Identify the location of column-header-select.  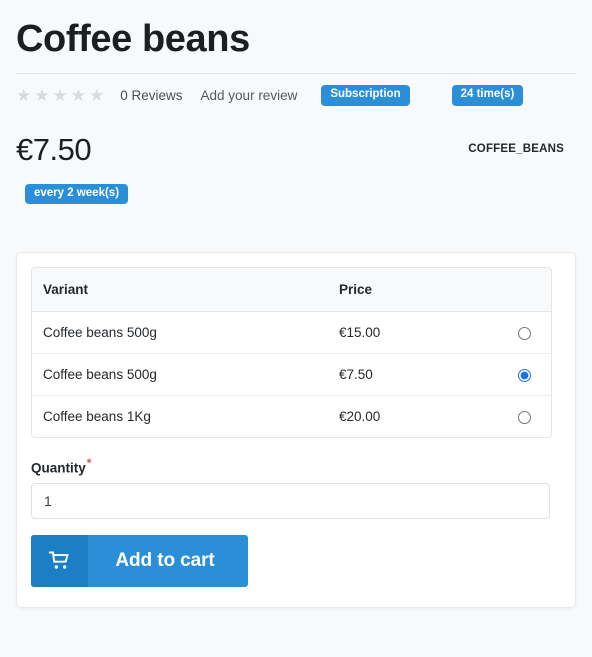
(524, 290).